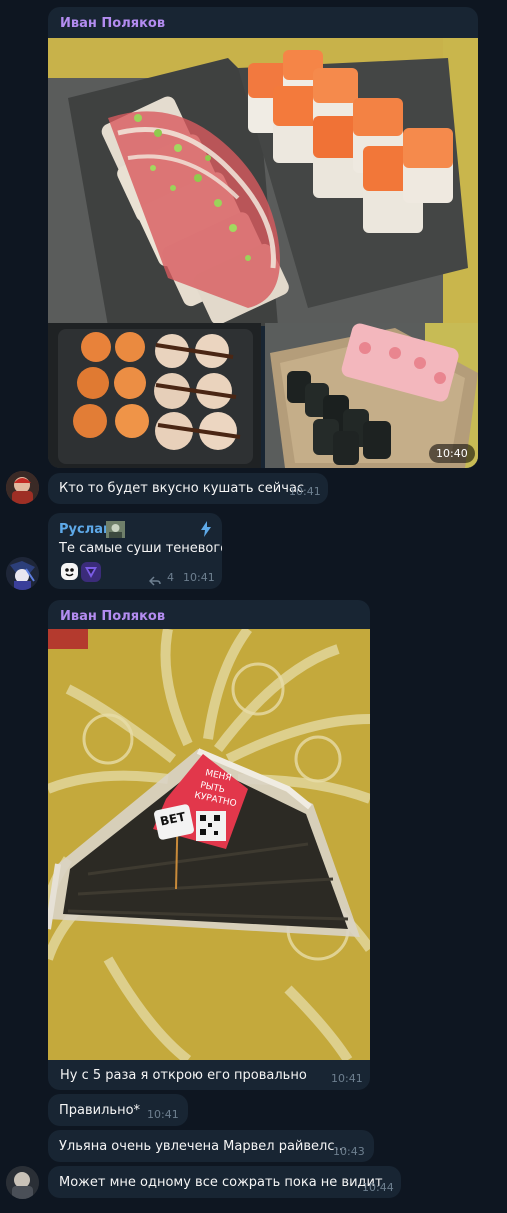 The height and width of the screenshot is (1213, 507). What do you see at coordinates (349, 1151) in the screenshot?
I see `message-time: 10:43` at bounding box center [349, 1151].